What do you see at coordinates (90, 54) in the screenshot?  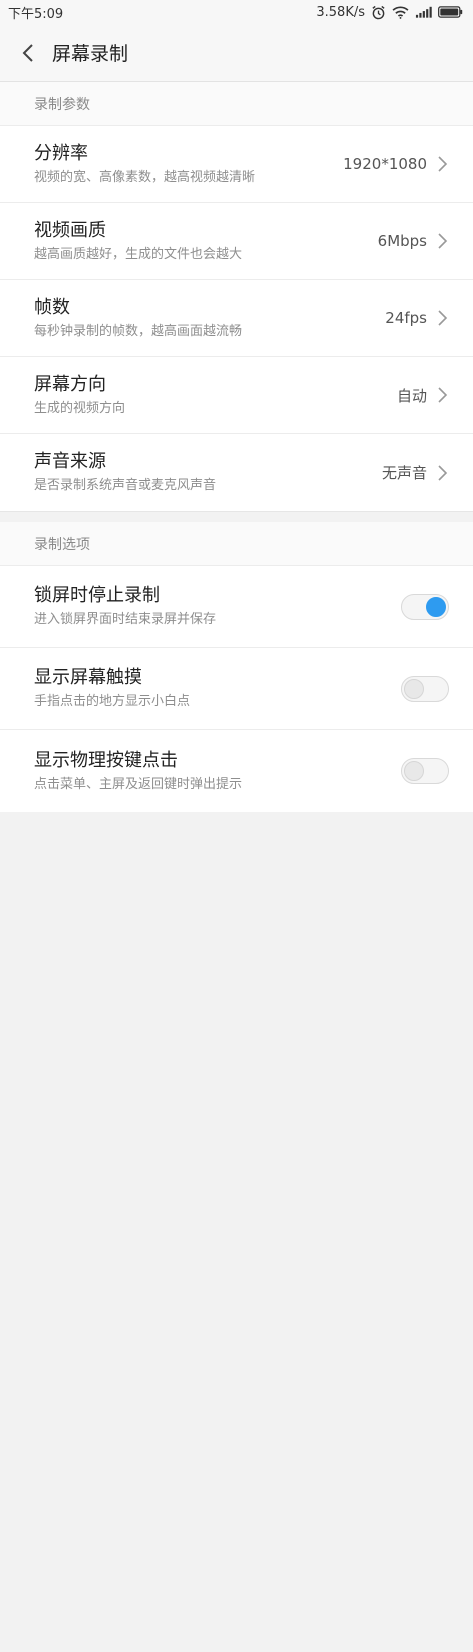 I see `page-title: 屏幕录制` at bounding box center [90, 54].